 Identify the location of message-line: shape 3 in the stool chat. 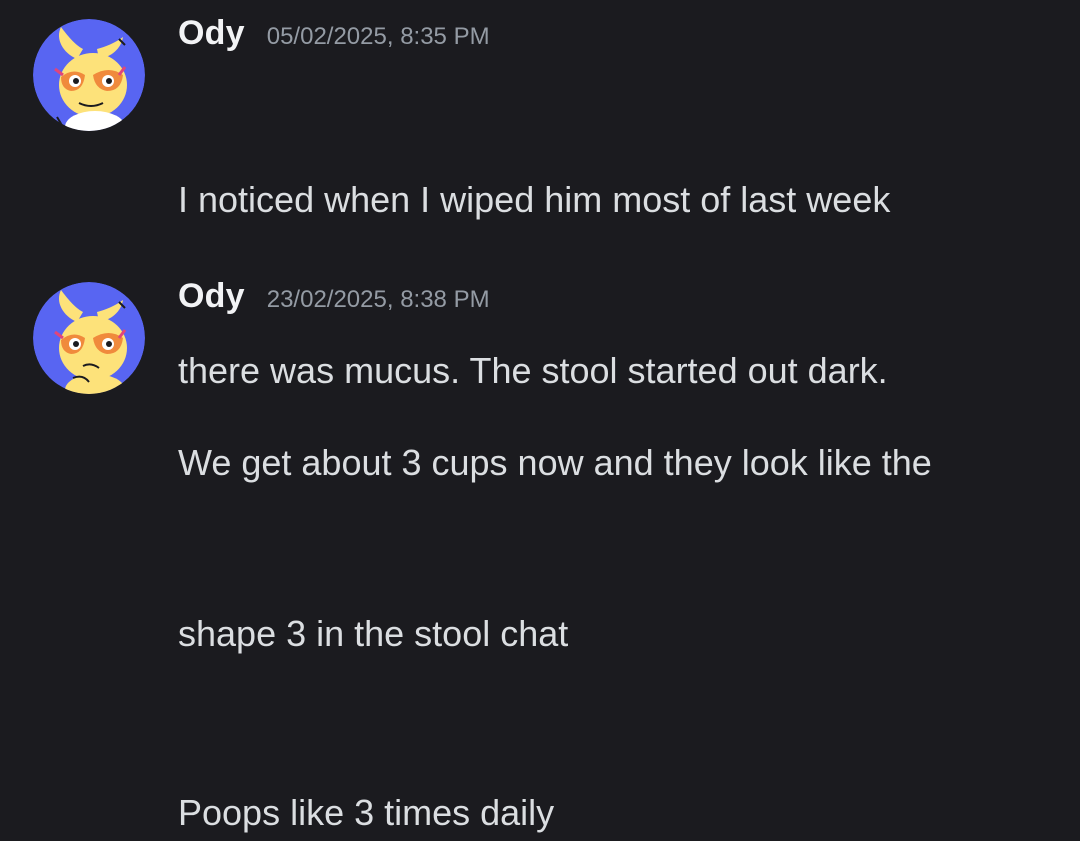
(373, 633).